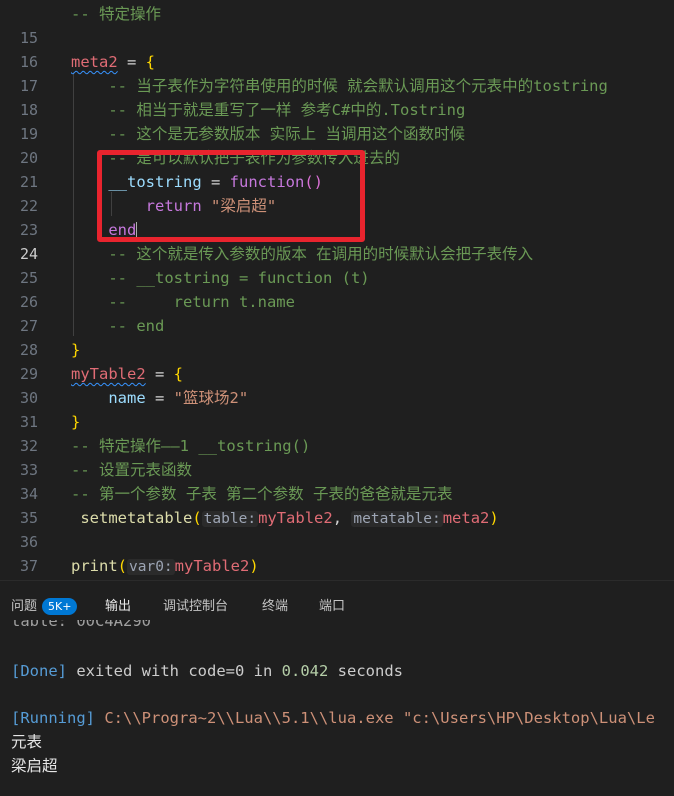 The width and height of the screenshot is (674, 796). What do you see at coordinates (195, 604) in the screenshot?
I see `tab-debug-console: 调试控制台` at bounding box center [195, 604].